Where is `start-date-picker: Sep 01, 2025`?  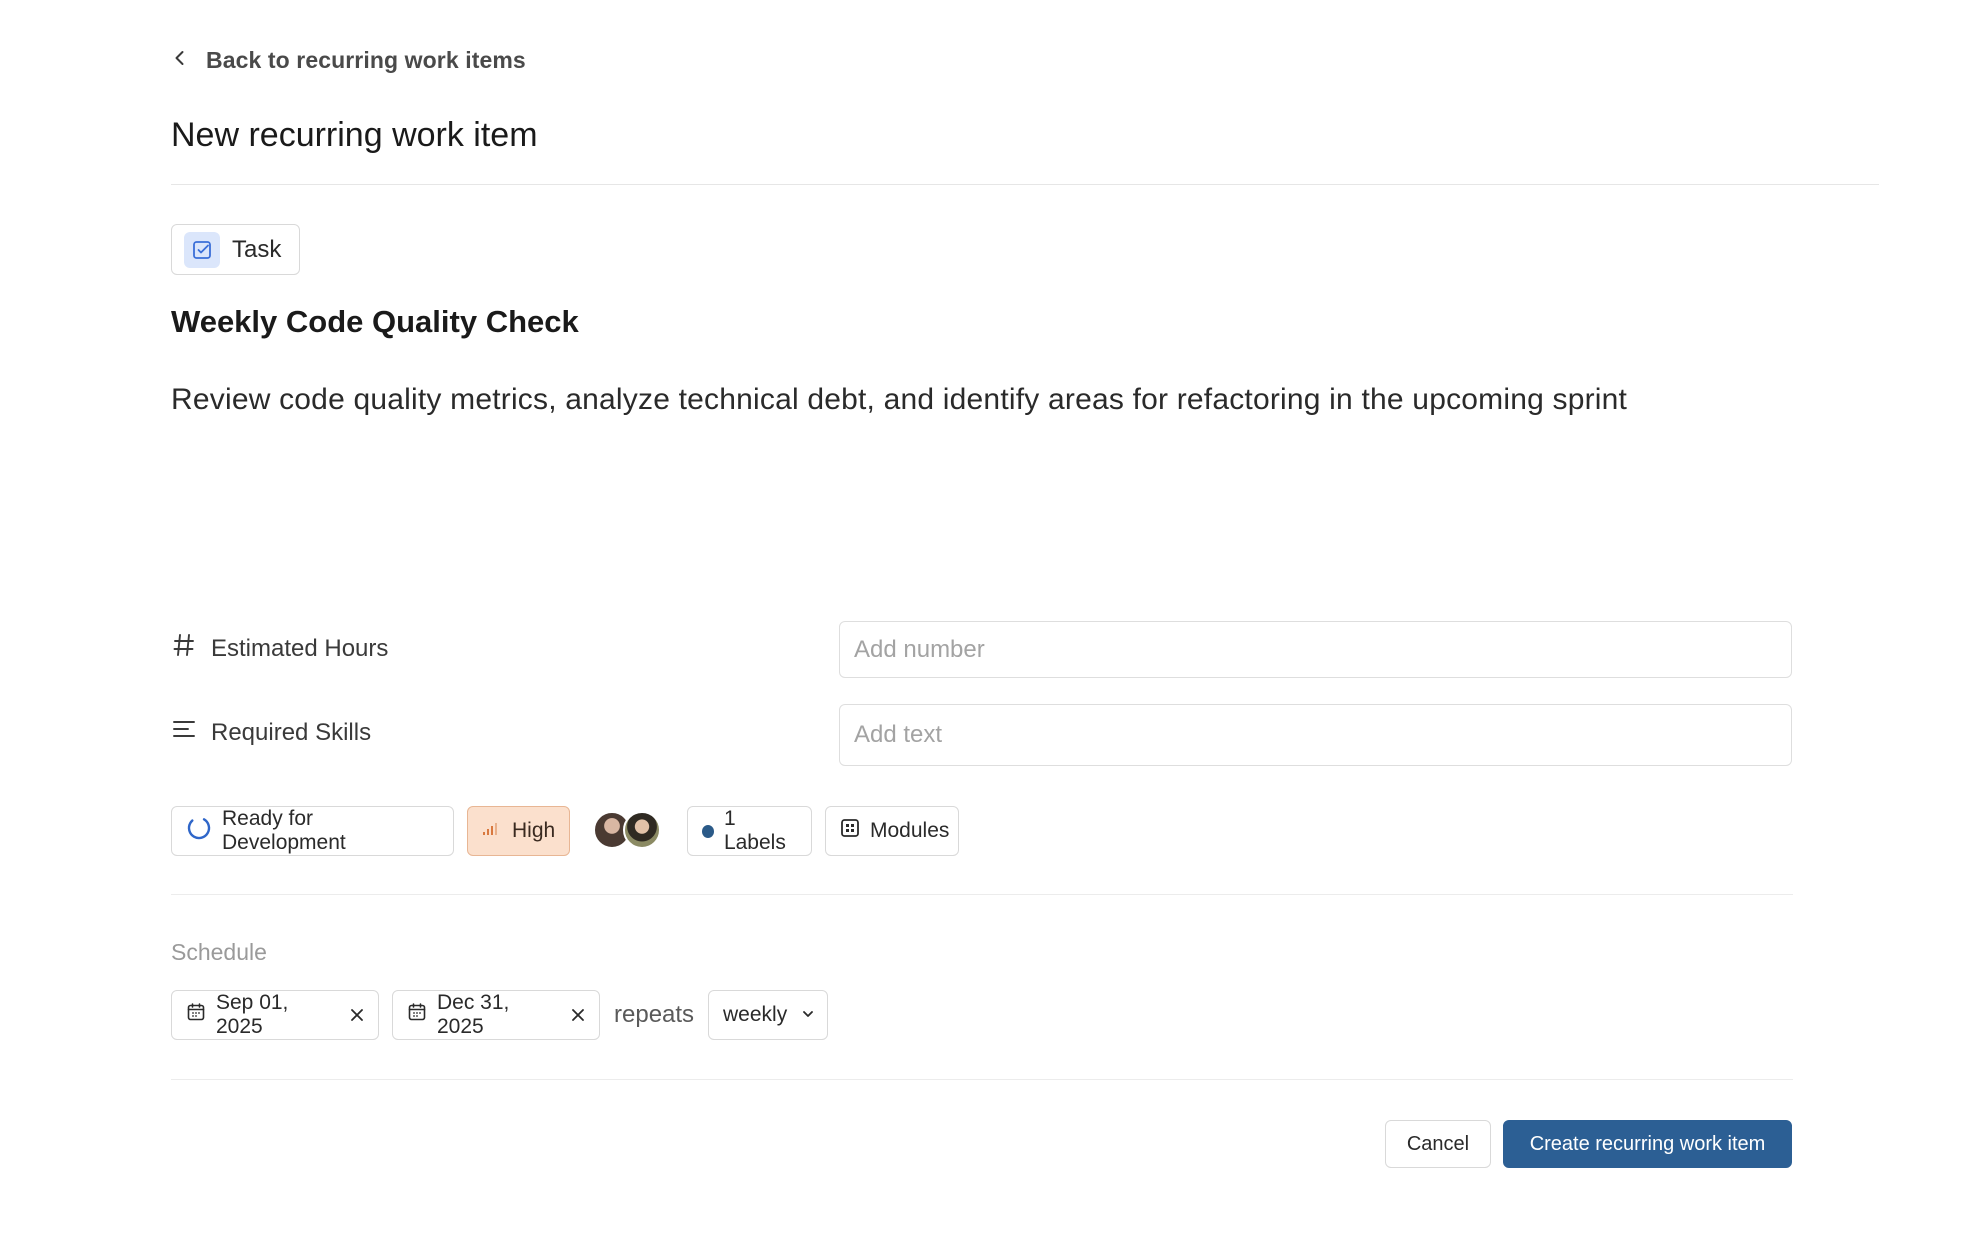 start-date-picker: Sep 01, 2025 is located at coordinates (275, 1015).